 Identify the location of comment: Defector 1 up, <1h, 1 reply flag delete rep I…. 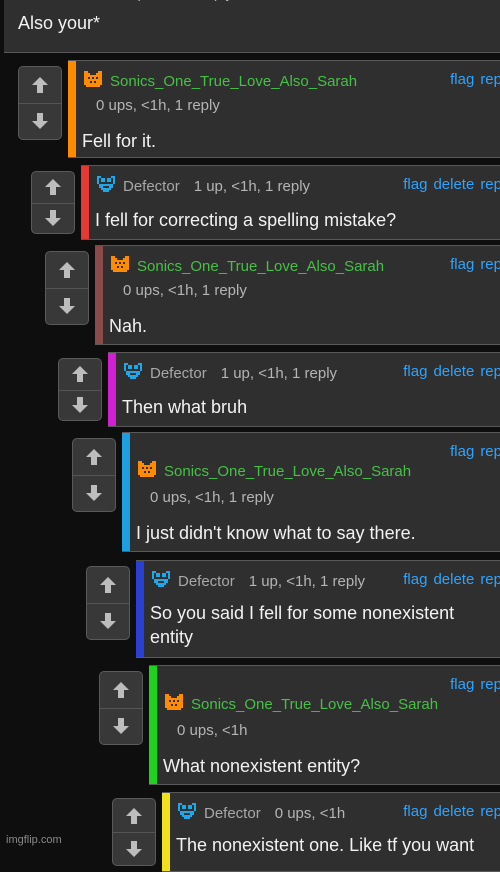
(250, 202).